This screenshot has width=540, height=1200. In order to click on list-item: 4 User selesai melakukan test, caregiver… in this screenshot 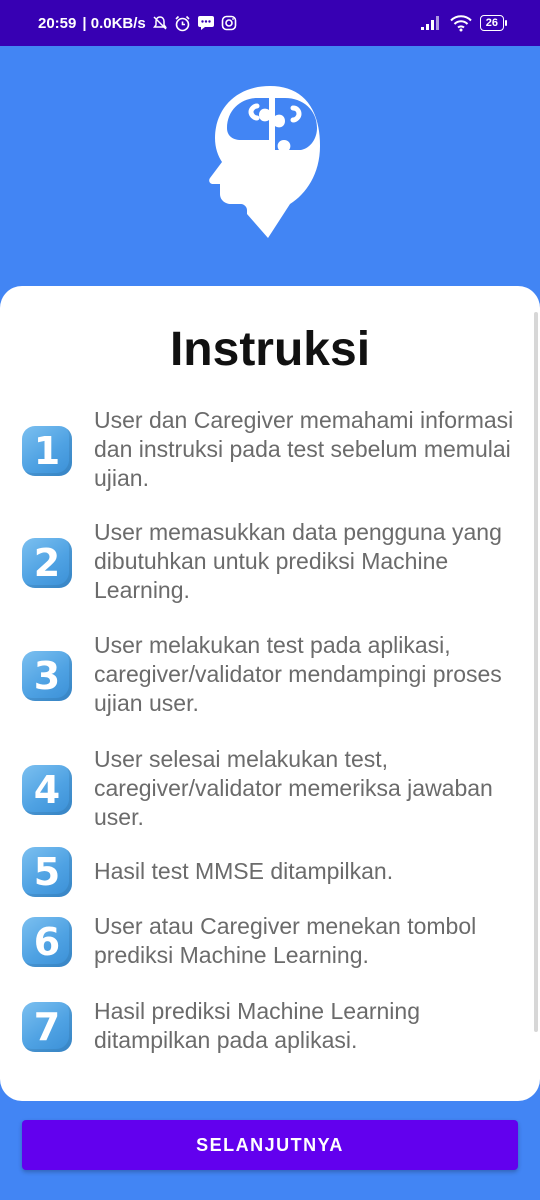, I will do `click(270, 790)`.